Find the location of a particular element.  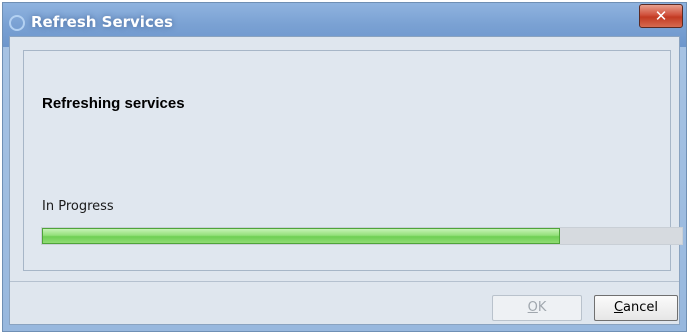

button-bar-separator is located at coordinates (344, 281).